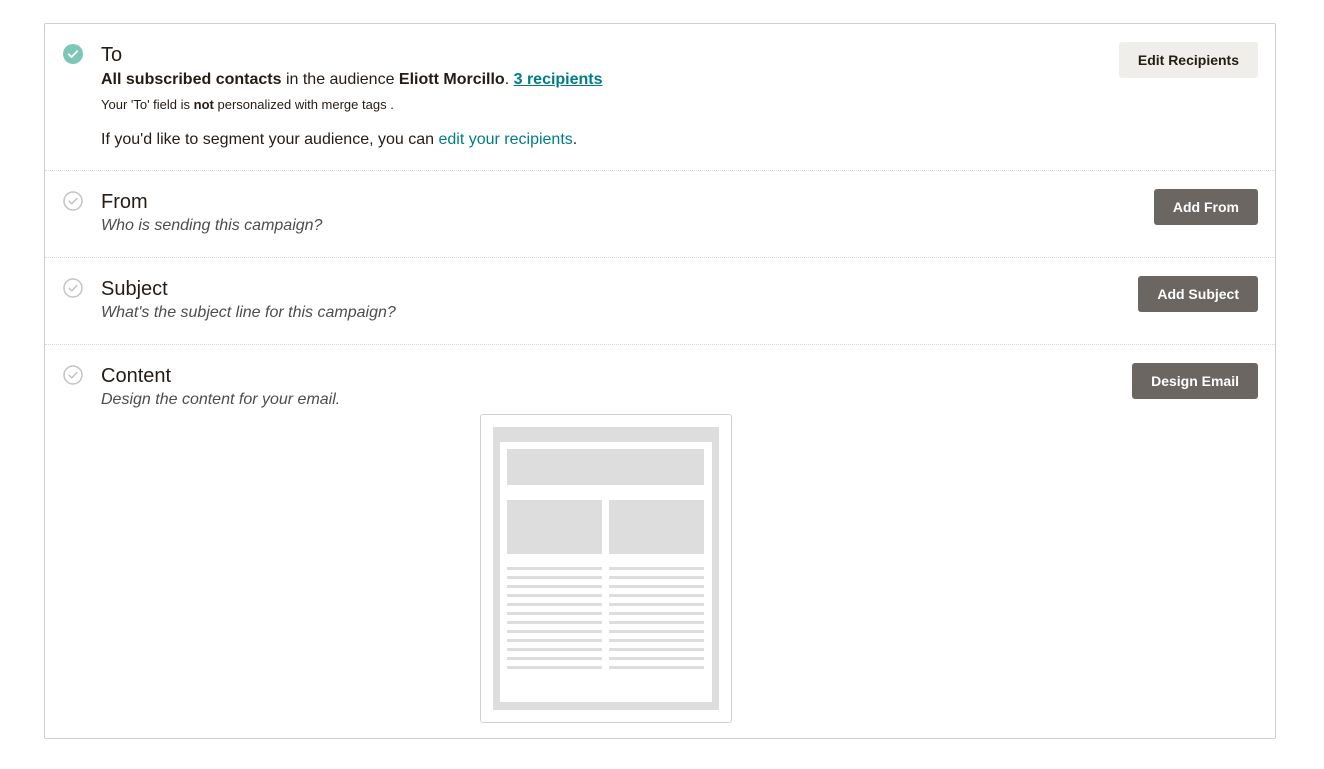 The height and width of the screenshot is (769, 1324). I want to click on subject-title: Subject, so click(134, 289).